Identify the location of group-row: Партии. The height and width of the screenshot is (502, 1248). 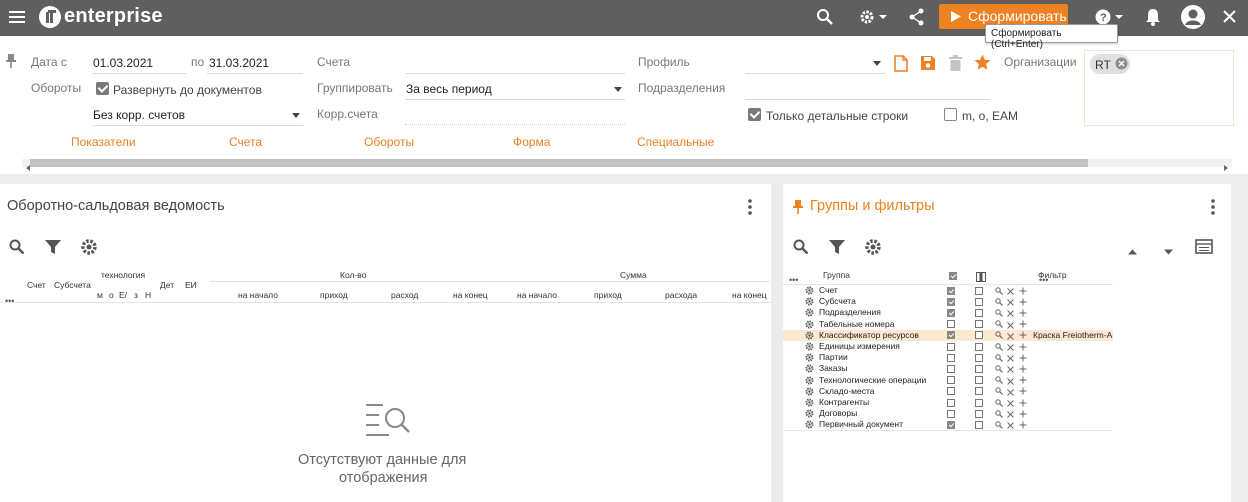
(947, 357).